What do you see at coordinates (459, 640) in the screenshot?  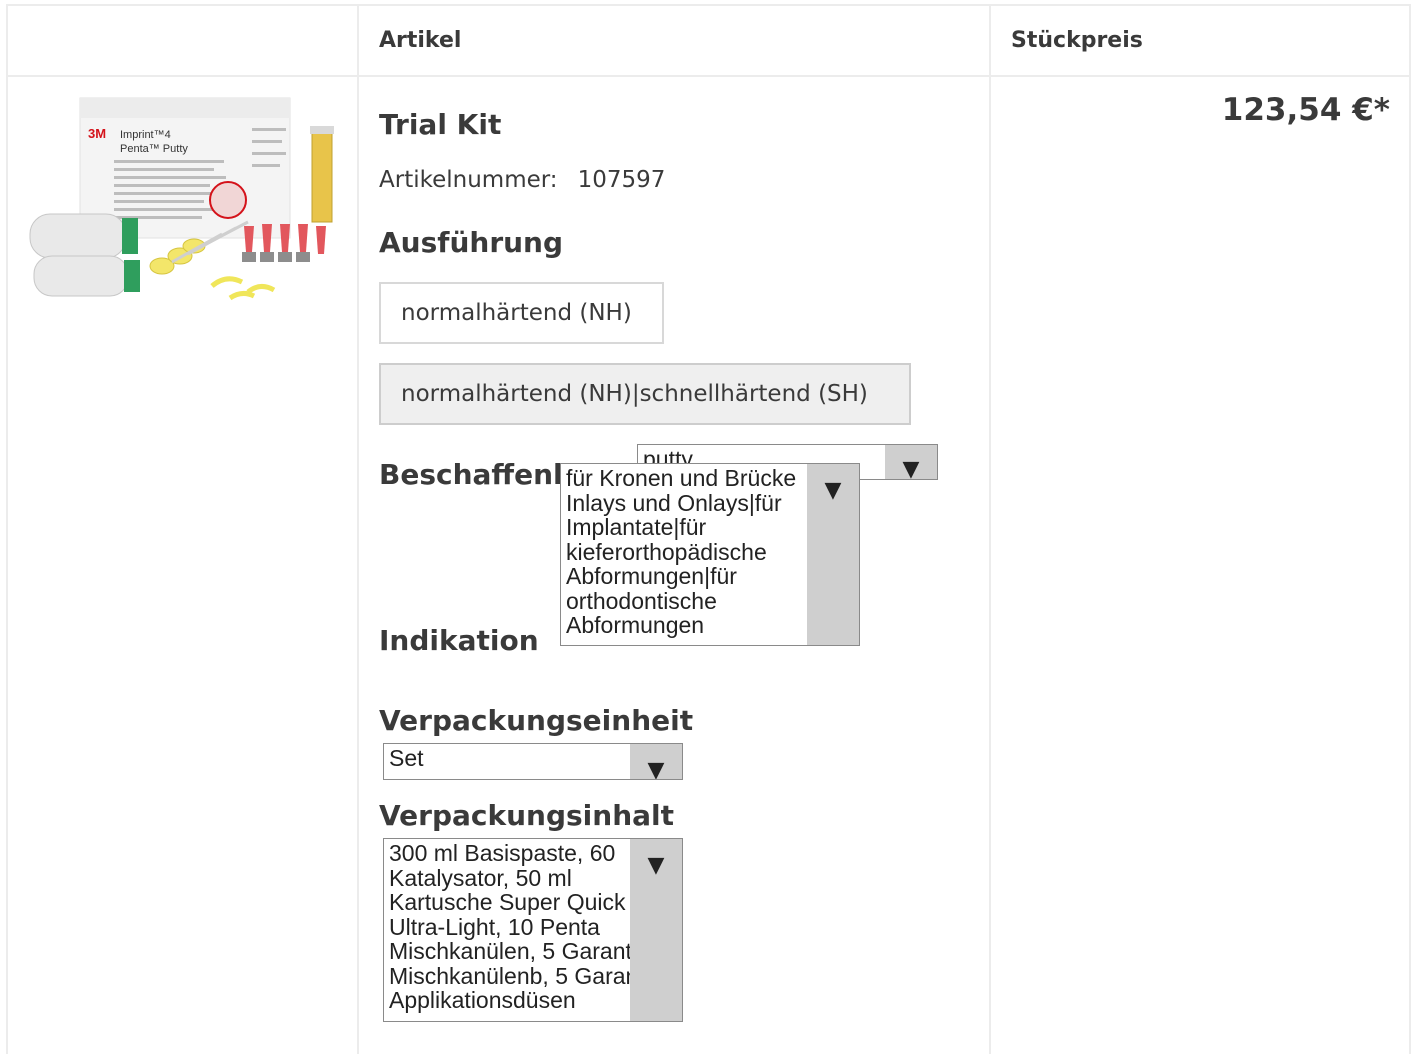 I see `indikation-label: Indikation` at bounding box center [459, 640].